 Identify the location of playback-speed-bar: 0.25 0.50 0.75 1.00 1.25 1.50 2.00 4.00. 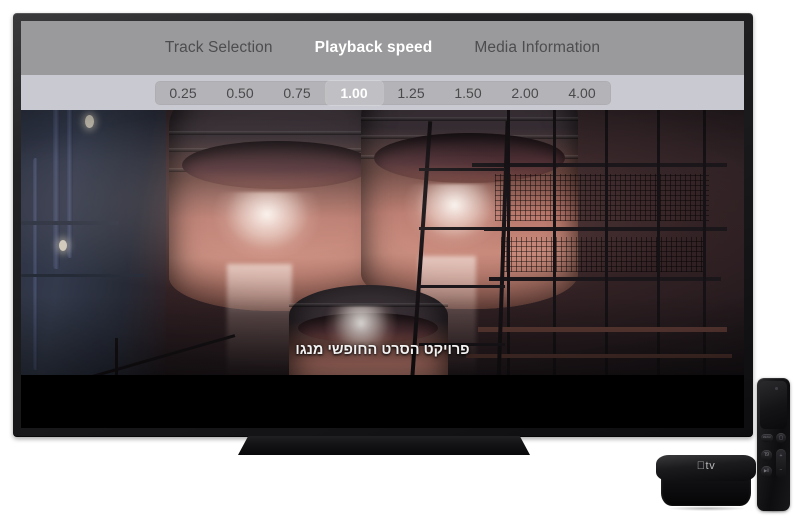
(382, 92).